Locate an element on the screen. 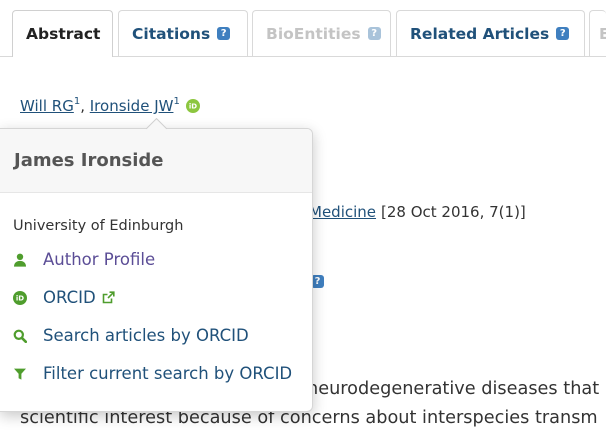 Image resolution: width=606 pixels, height=430 pixels. author-affiliation: University of Edinburgh is located at coordinates (98, 226).